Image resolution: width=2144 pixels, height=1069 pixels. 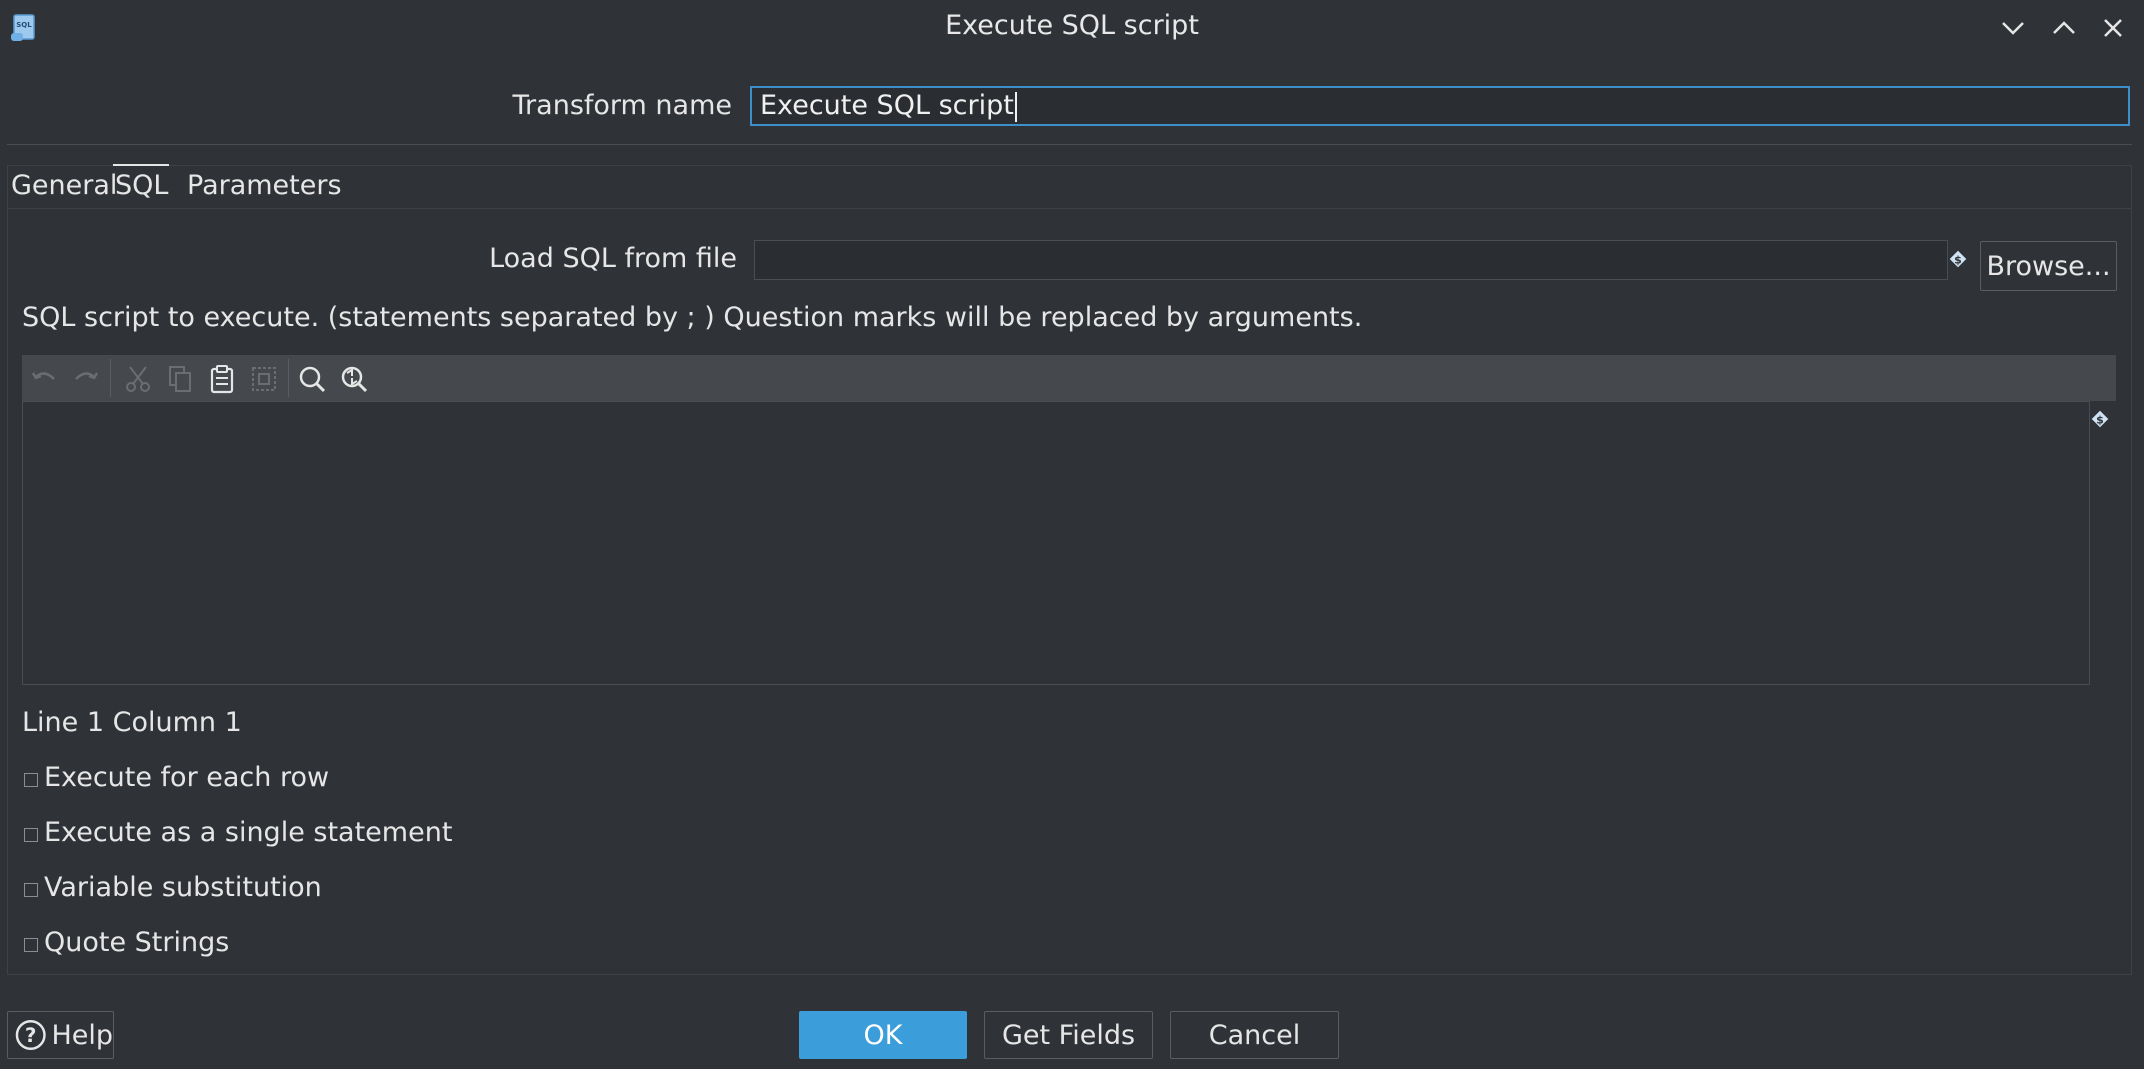 I want to click on minimize-button, so click(x=2013, y=28).